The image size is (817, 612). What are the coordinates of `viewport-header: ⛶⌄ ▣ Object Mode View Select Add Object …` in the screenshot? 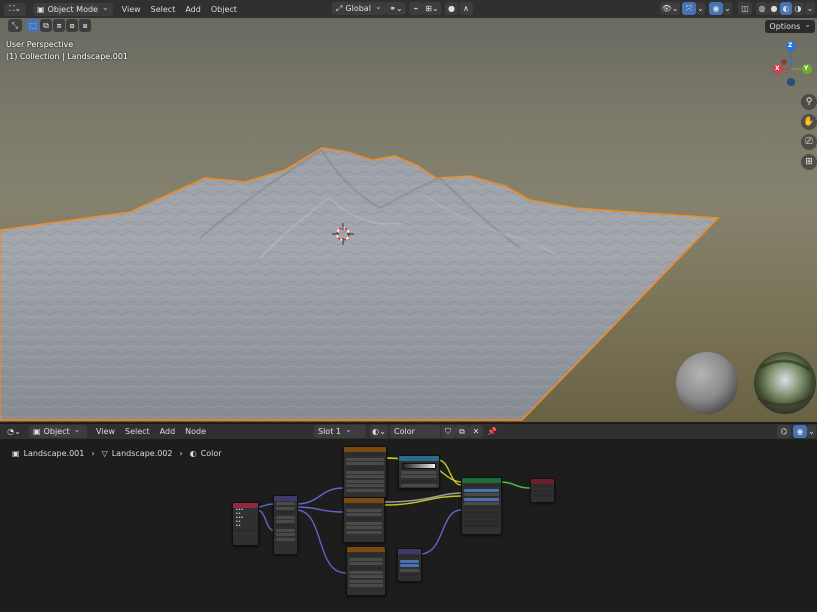 It's located at (408, 9).